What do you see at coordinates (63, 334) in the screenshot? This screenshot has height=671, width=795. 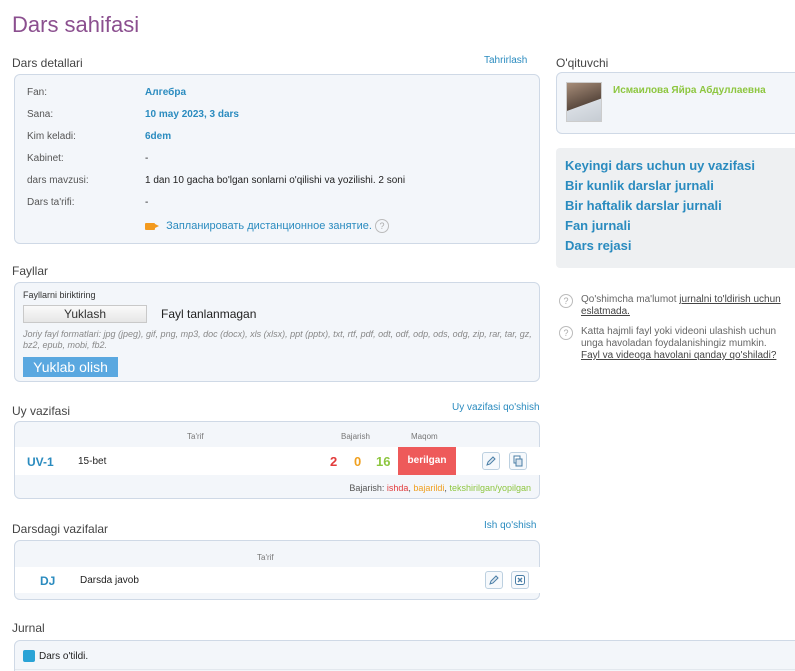 I see `formats-prefix: Joriy fayl formatlari:` at bounding box center [63, 334].